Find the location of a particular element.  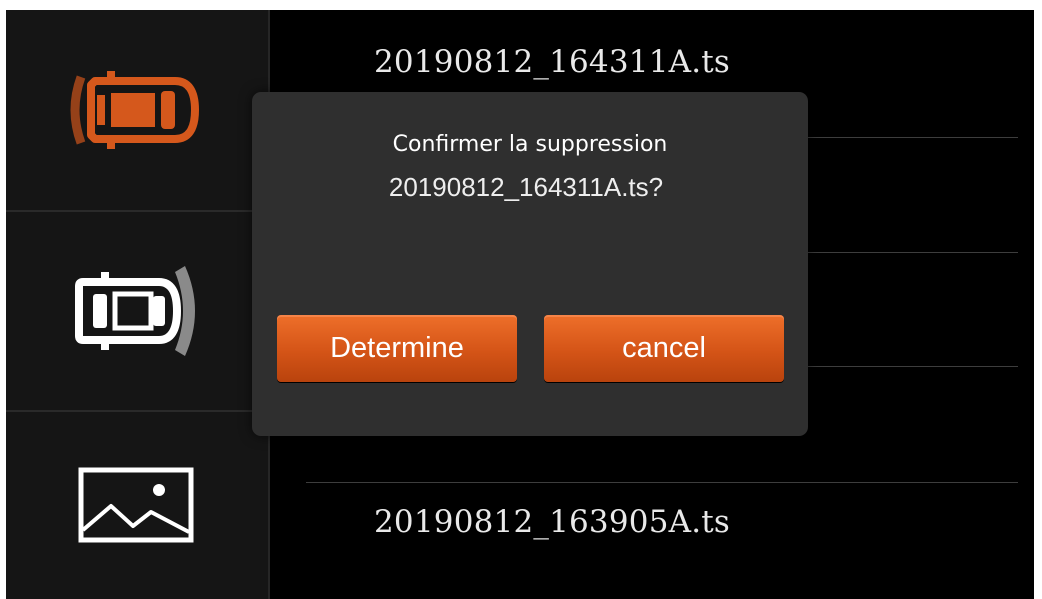

sidebar-item-rear-camera is located at coordinates (137, 311).